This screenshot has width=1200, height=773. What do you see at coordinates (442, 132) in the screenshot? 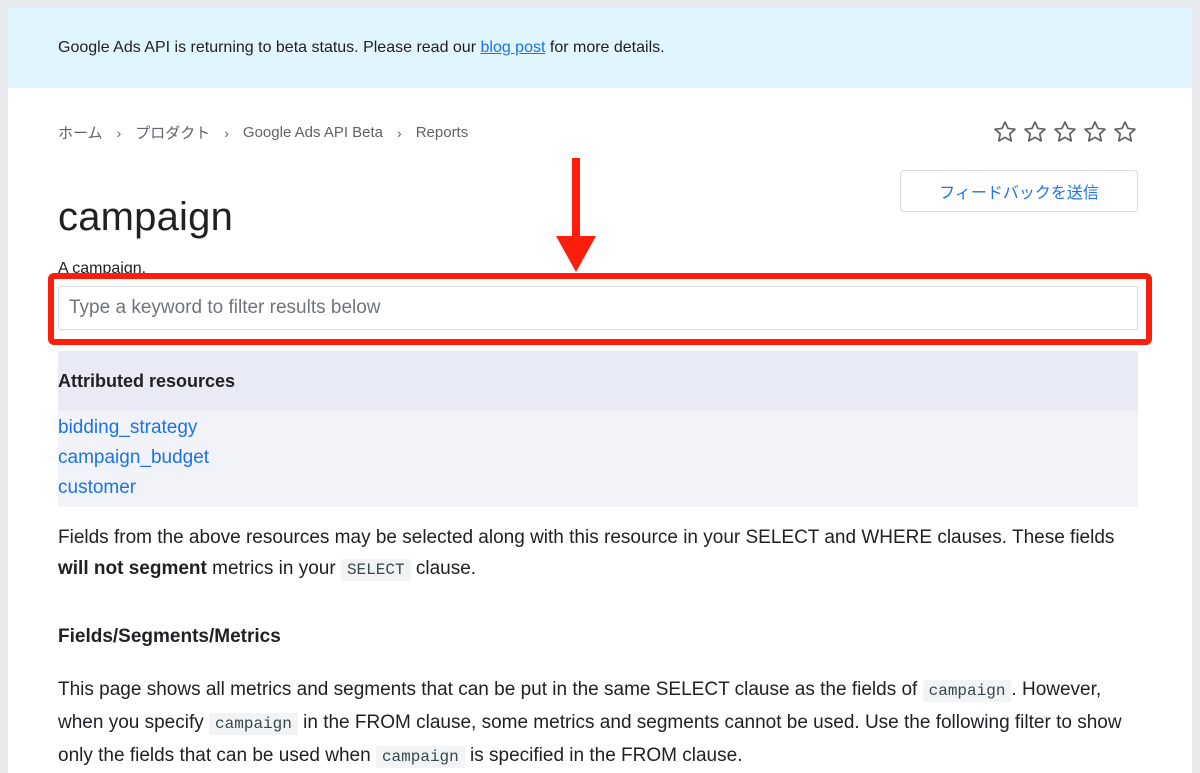
I see `breadcrumb-reports: Reports` at bounding box center [442, 132].